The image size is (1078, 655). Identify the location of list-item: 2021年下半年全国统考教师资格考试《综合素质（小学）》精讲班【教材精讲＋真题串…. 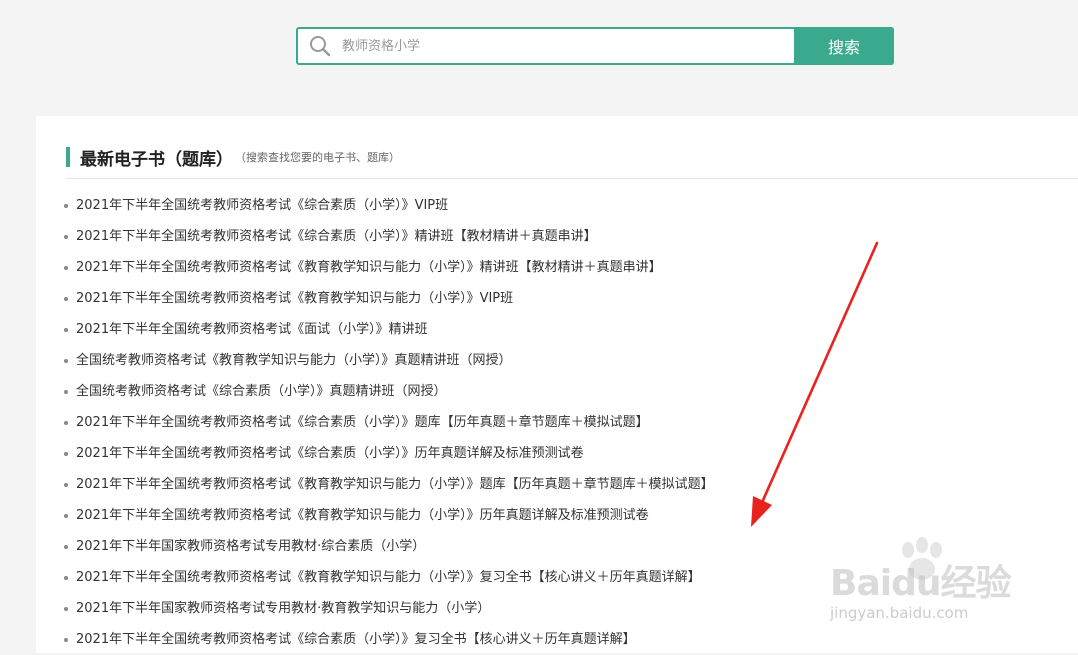
(389, 236).